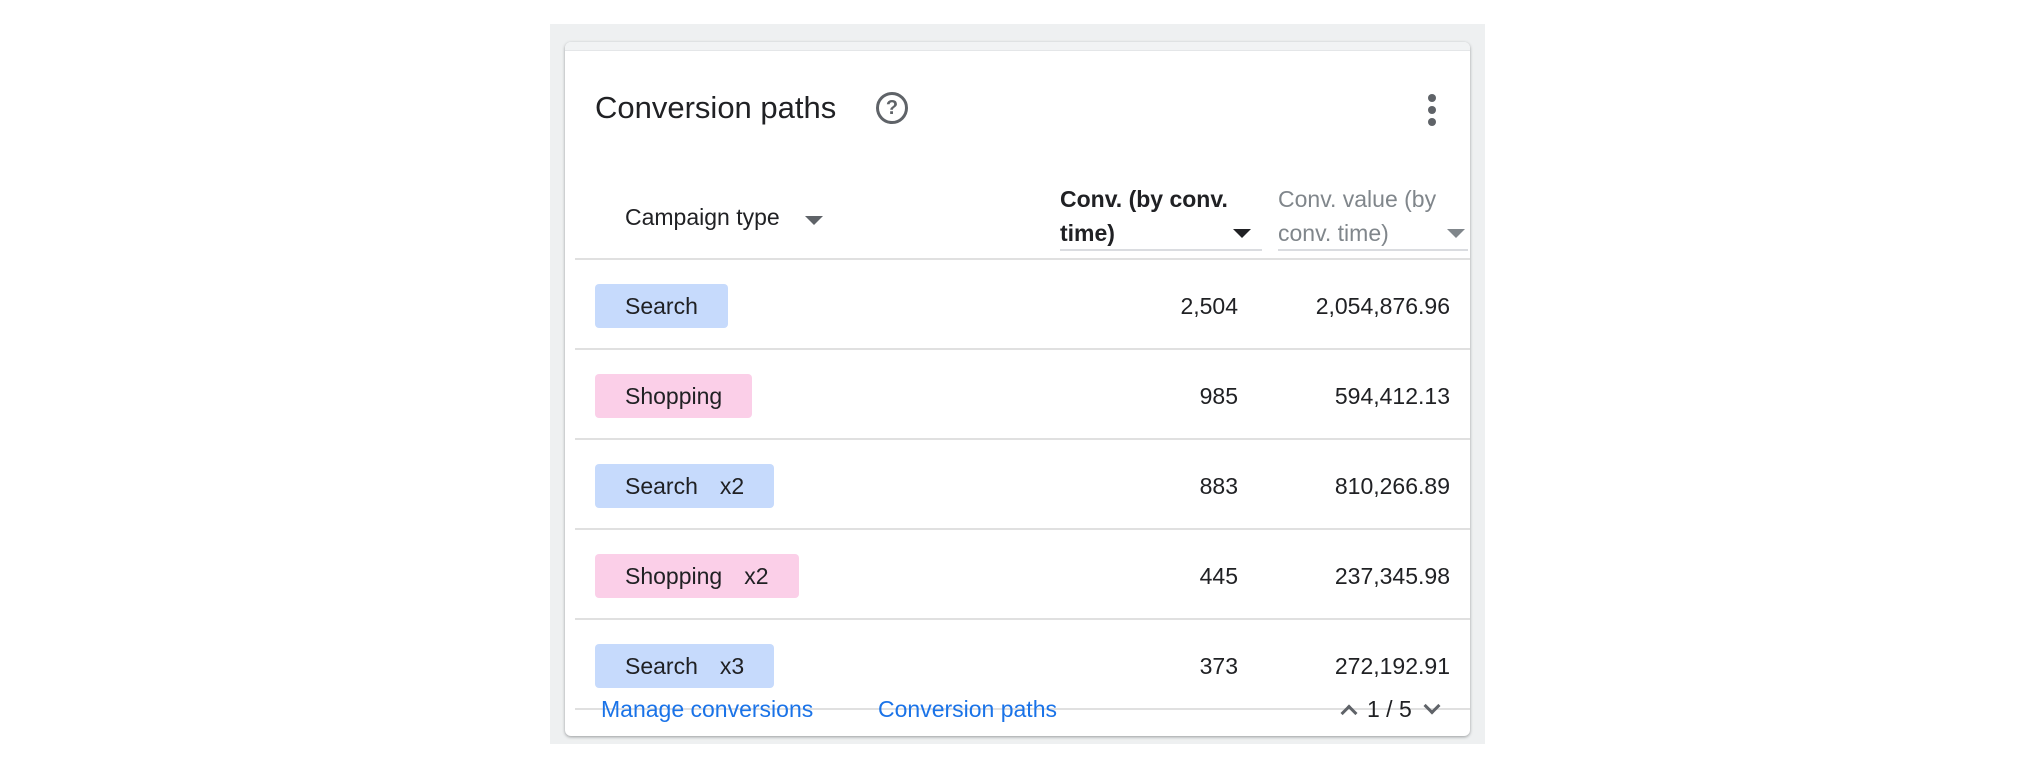 The width and height of the screenshot is (2042, 768). What do you see at coordinates (1349, 713) in the screenshot?
I see `chevron-up-icon` at bounding box center [1349, 713].